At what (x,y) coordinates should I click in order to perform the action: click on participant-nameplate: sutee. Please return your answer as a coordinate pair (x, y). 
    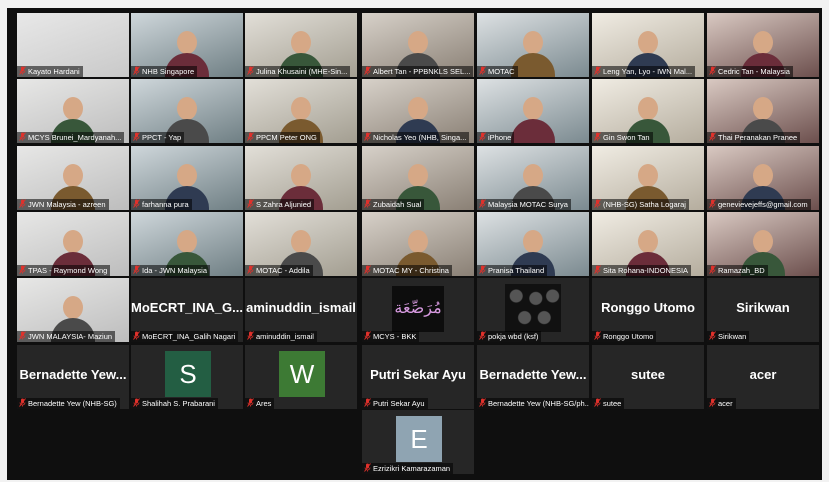
    Looking at the image, I should click on (608, 403).